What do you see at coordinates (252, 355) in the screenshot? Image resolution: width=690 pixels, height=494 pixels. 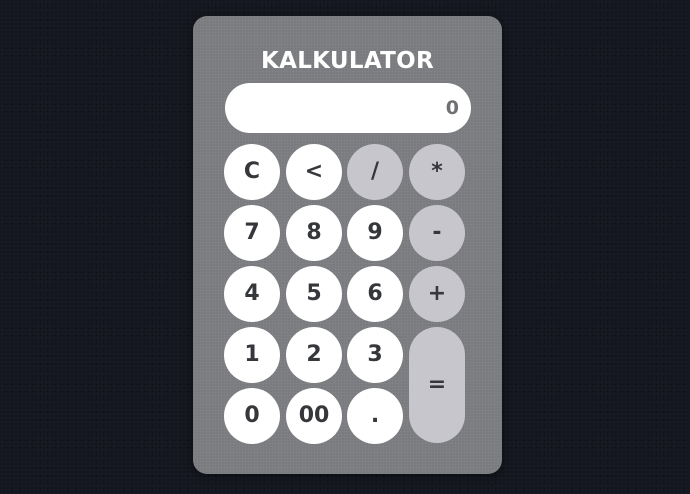 I see `digit-1-button: 1` at bounding box center [252, 355].